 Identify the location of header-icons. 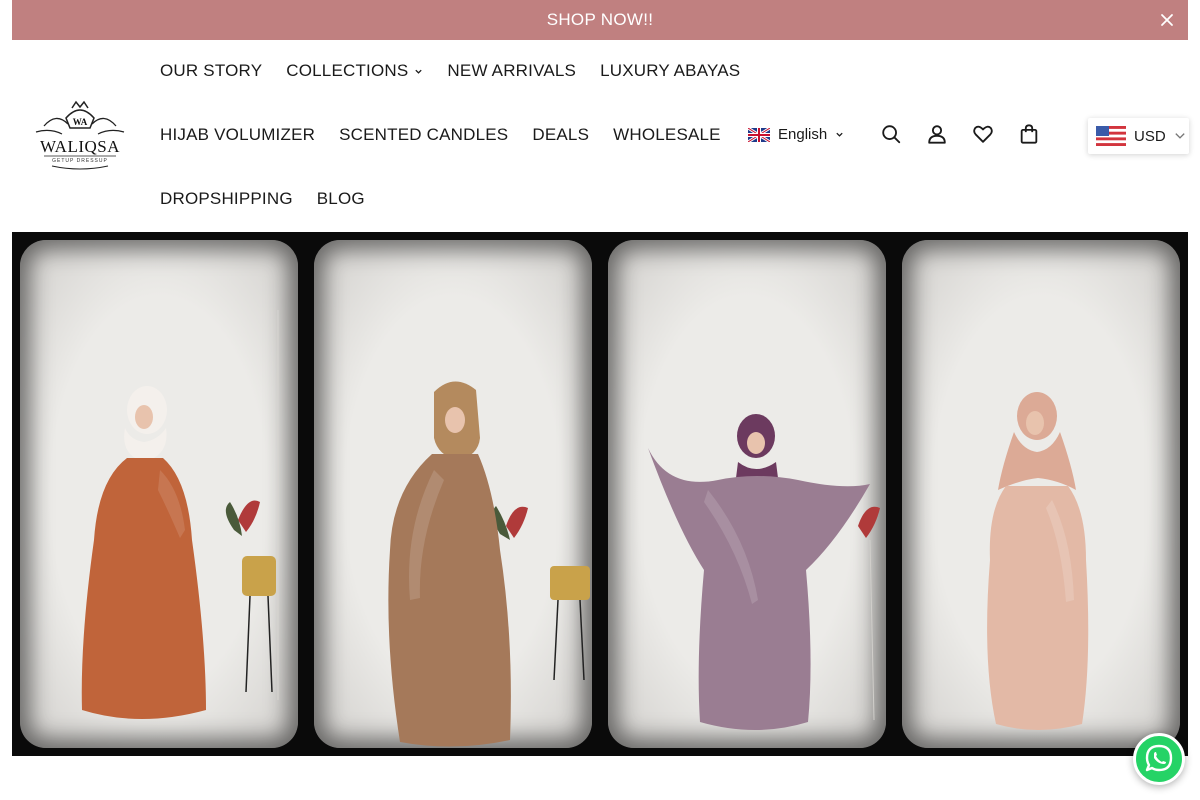
(960, 134).